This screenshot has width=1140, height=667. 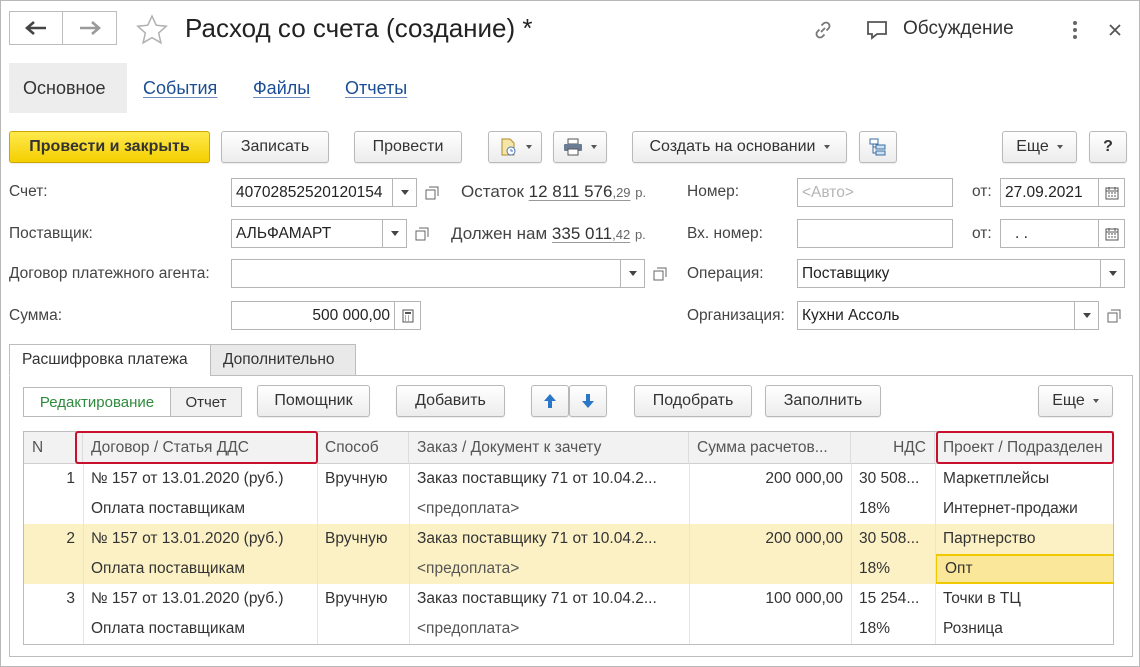 What do you see at coordinates (405, 192) in the screenshot?
I see `account-dropdown-icon` at bounding box center [405, 192].